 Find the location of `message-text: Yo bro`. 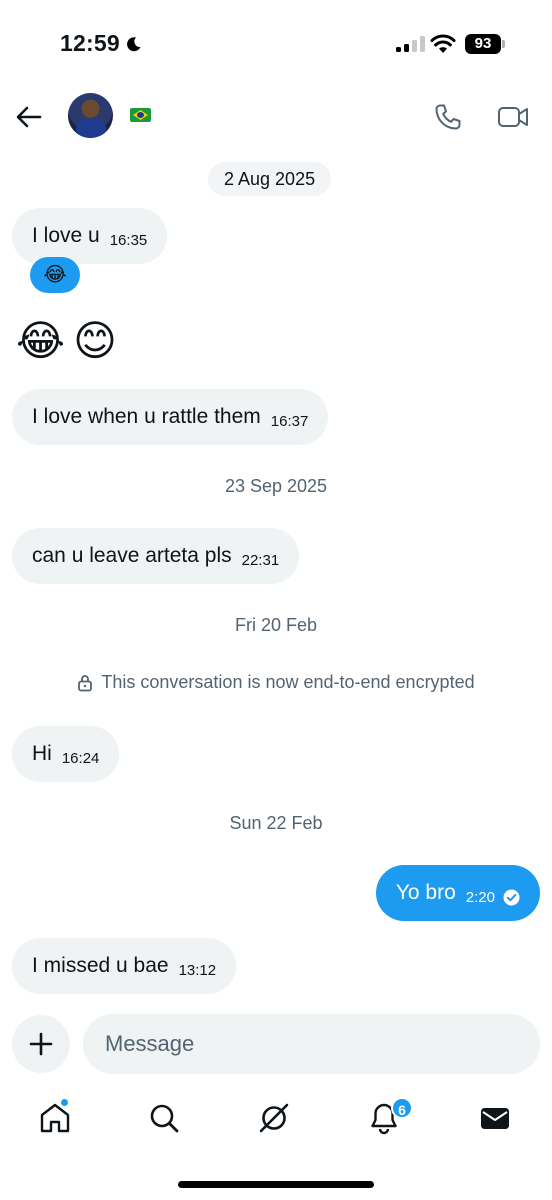

message-text: Yo bro is located at coordinates (425, 892).